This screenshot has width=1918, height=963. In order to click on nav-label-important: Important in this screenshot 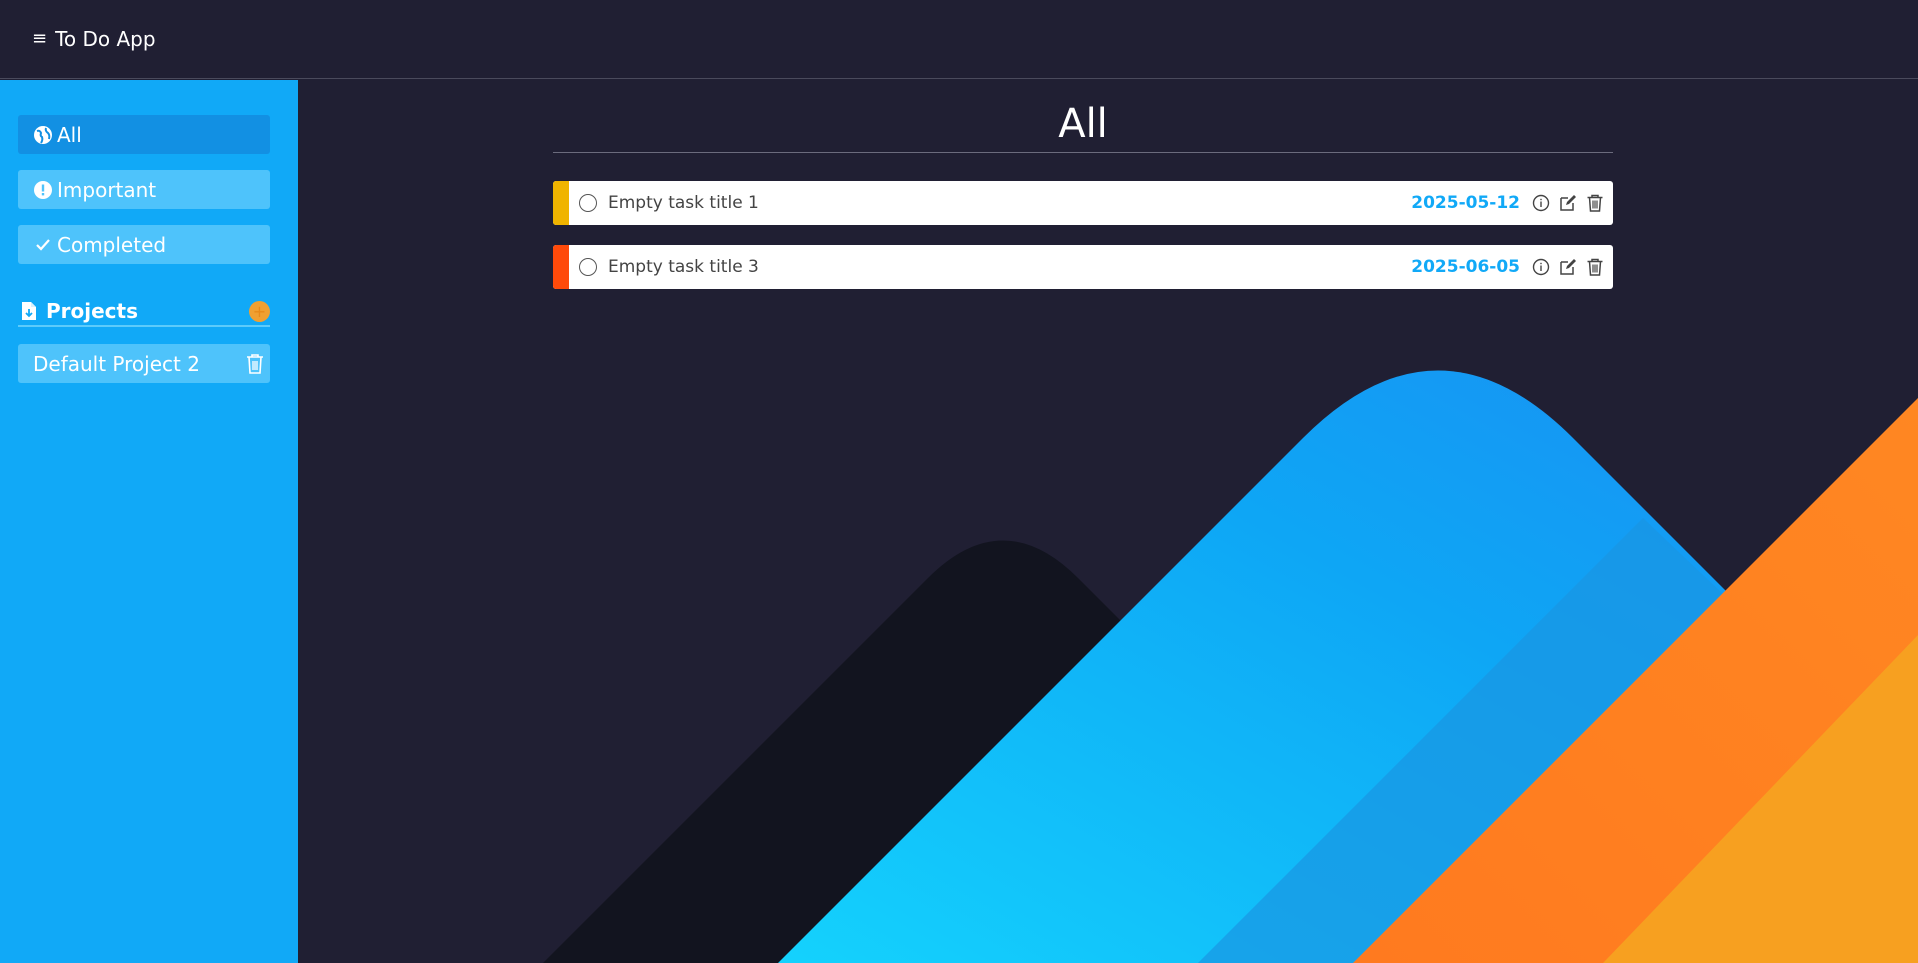, I will do `click(107, 189)`.